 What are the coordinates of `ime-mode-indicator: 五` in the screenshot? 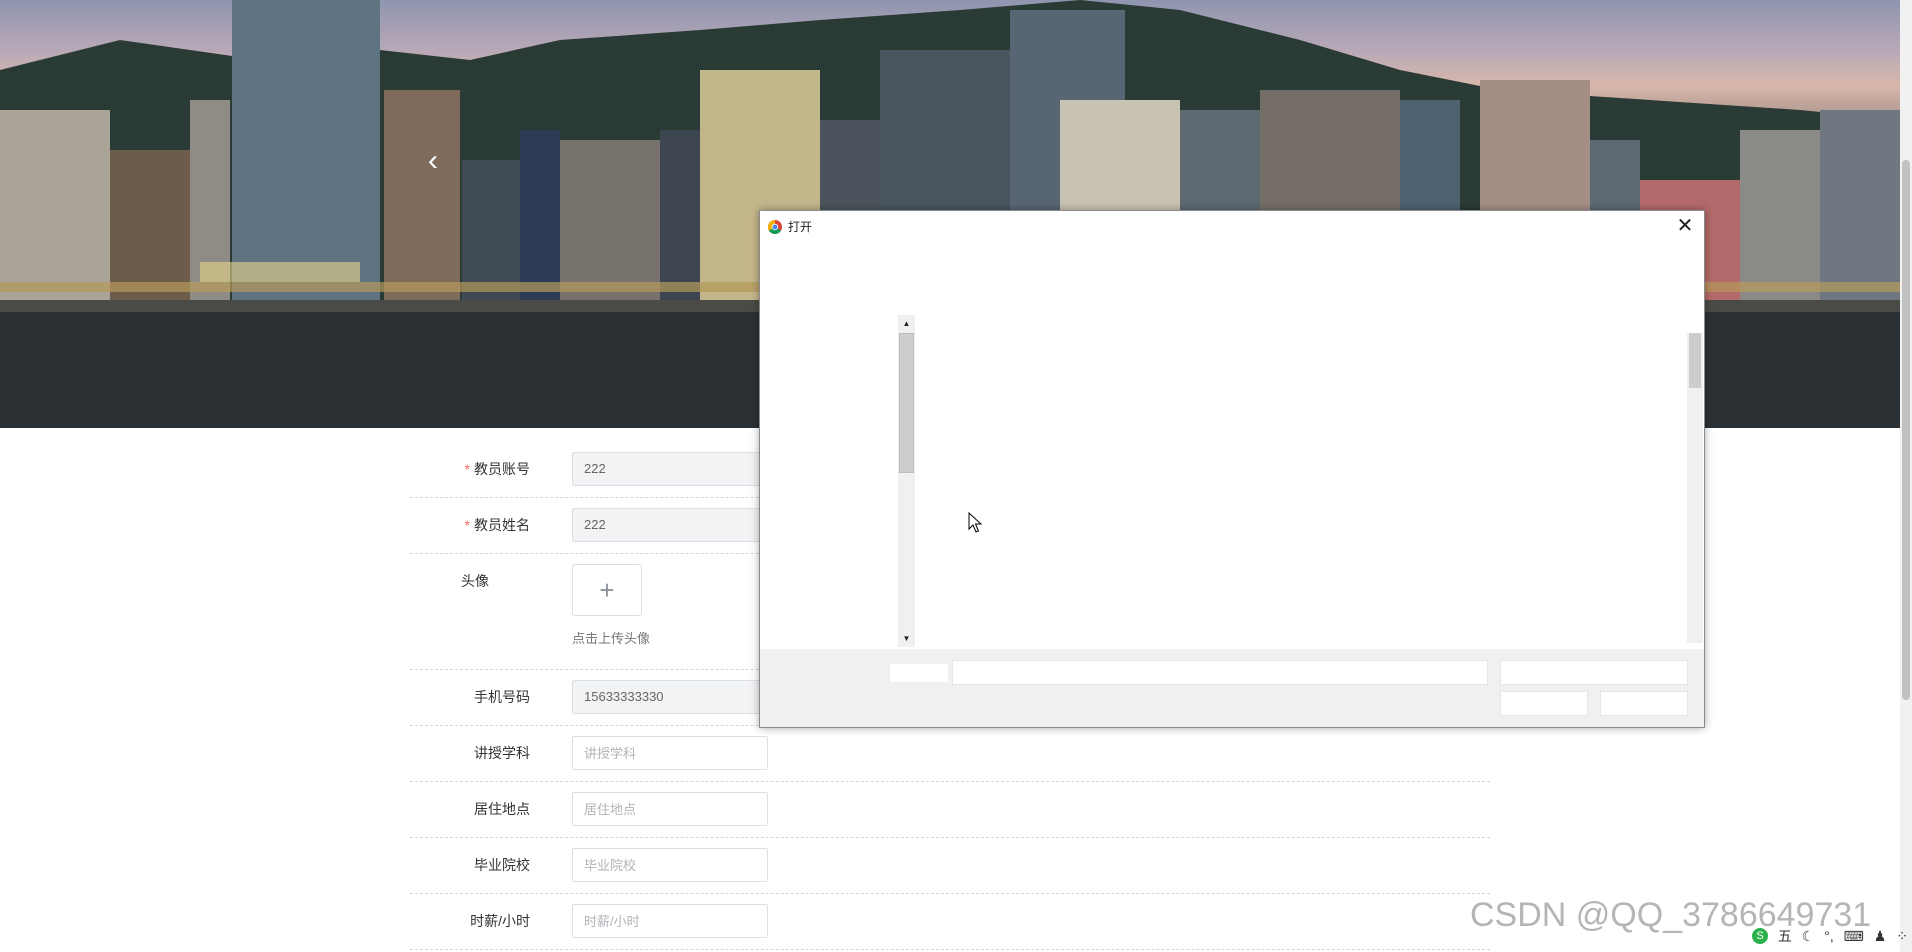 It's located at (1785, 936).